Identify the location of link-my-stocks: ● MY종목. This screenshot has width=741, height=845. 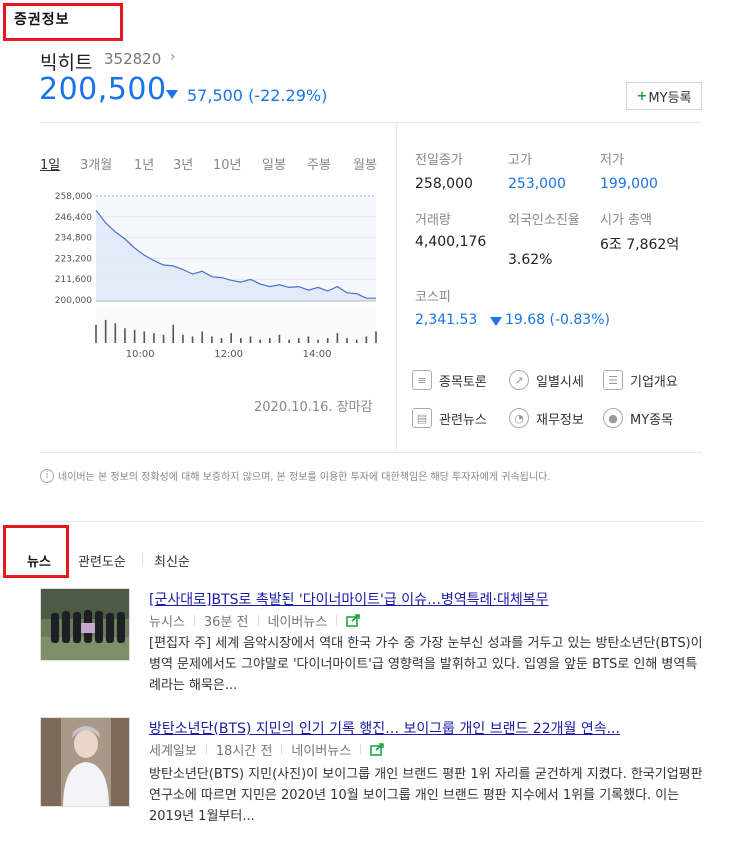
(638, 418).